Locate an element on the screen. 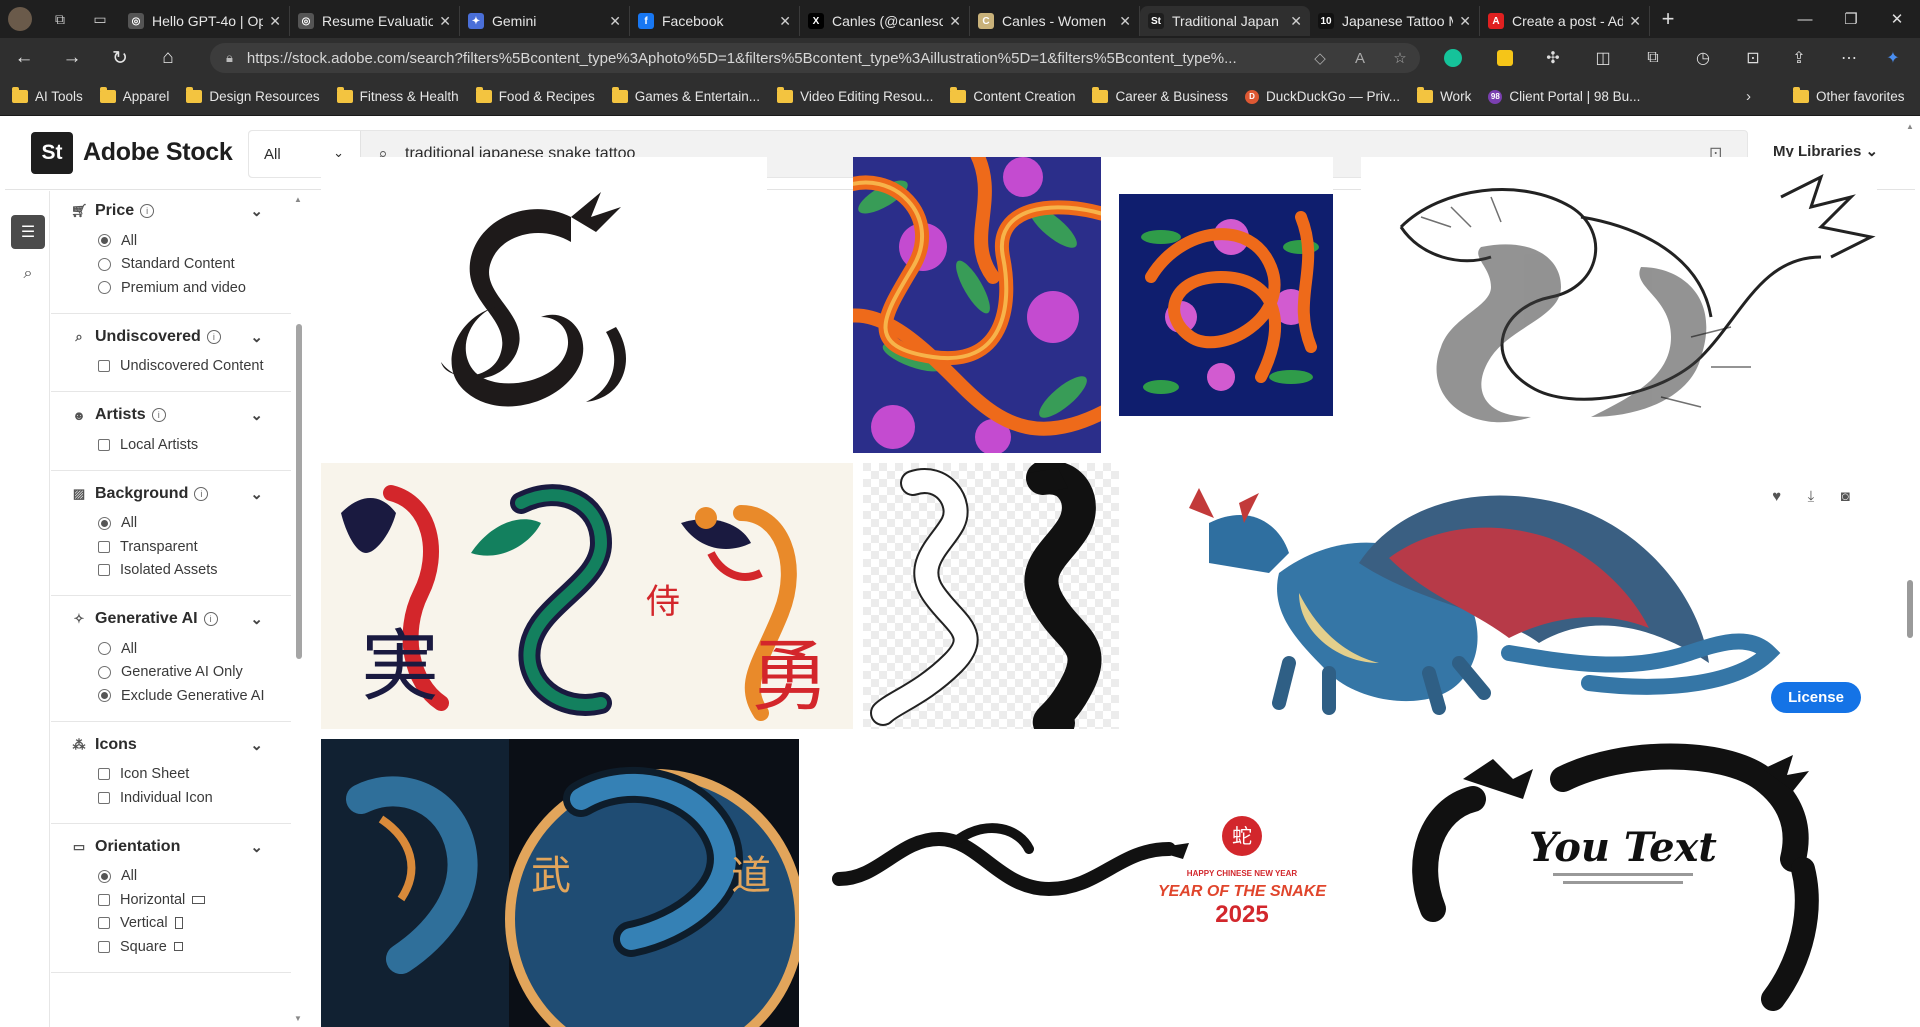 The height and width of the screenshot is (1027, 1920). download-icon: ⤓ is located at coordinates (1811, 496).